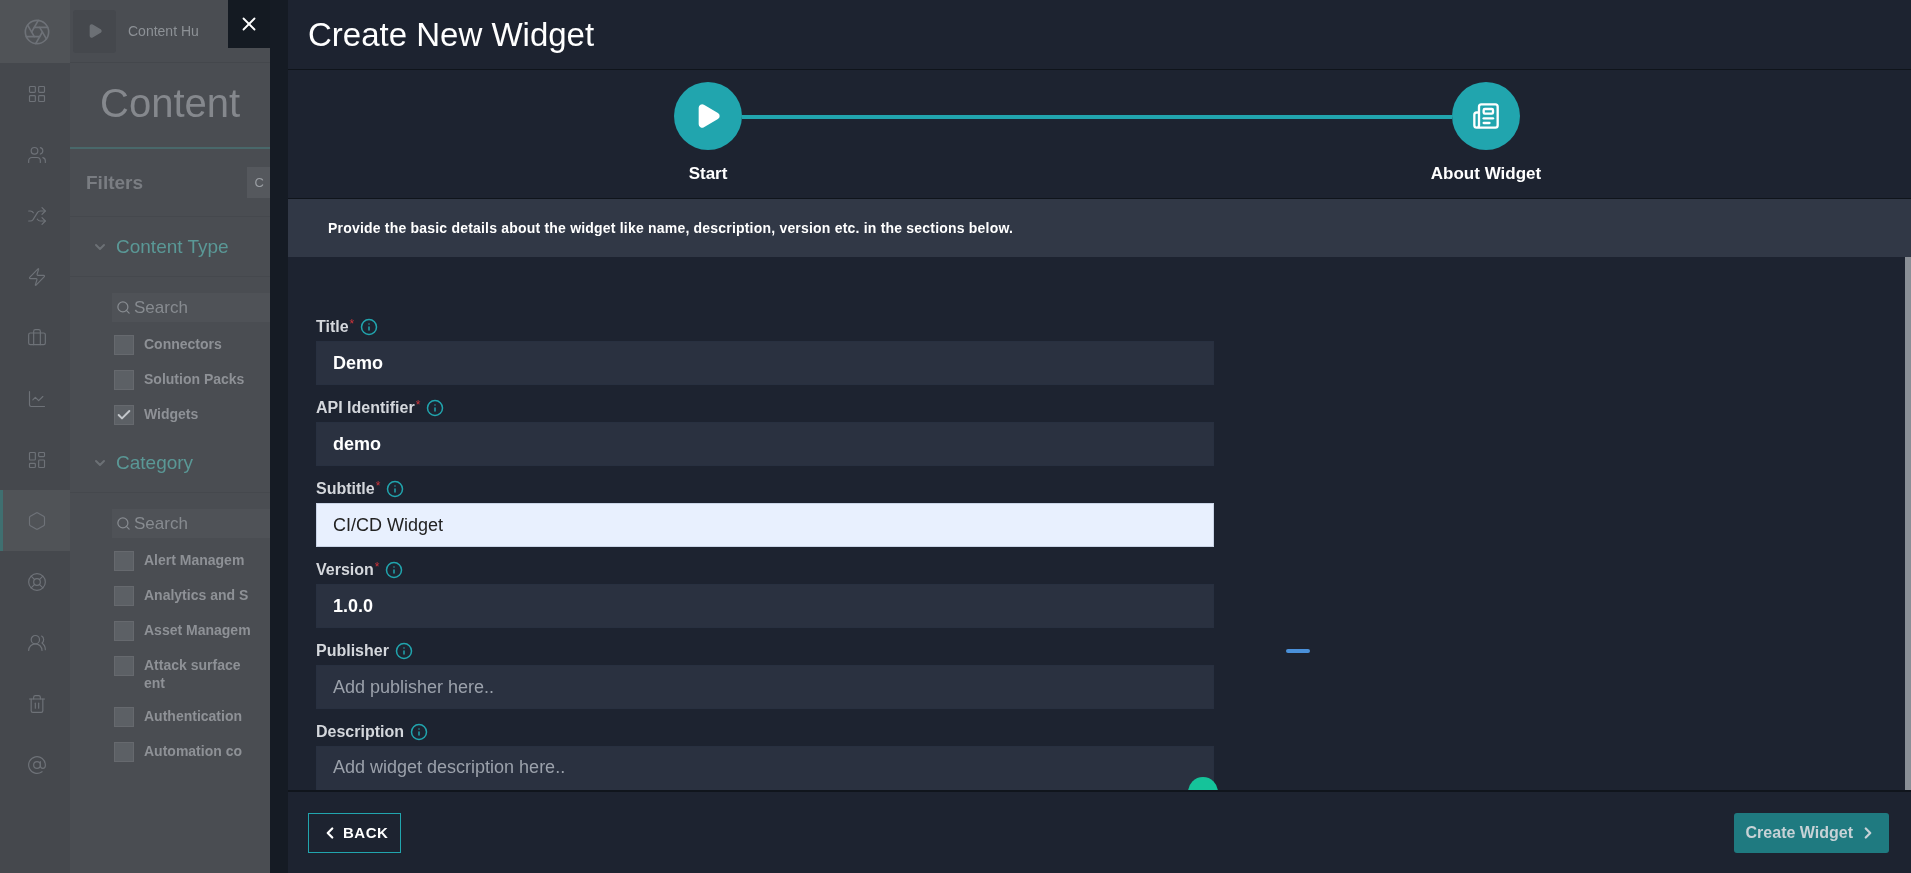 The image size is (1911, 873). What do you see at coordinates (345, 570) in the screenshot?
I see `field-label: Version` at bounding box center [345, 570].